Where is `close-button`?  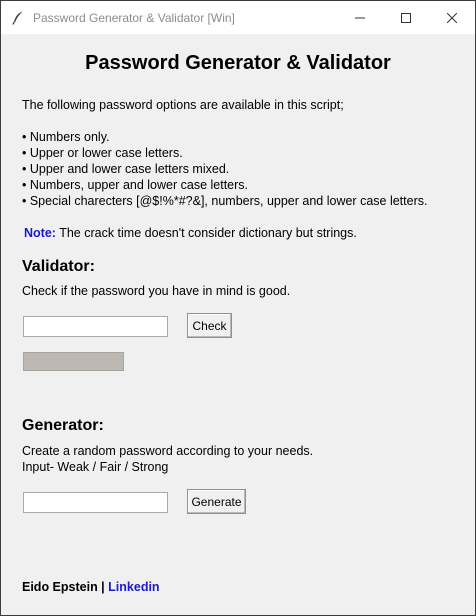 close-button is located at coordinates (452, 17).